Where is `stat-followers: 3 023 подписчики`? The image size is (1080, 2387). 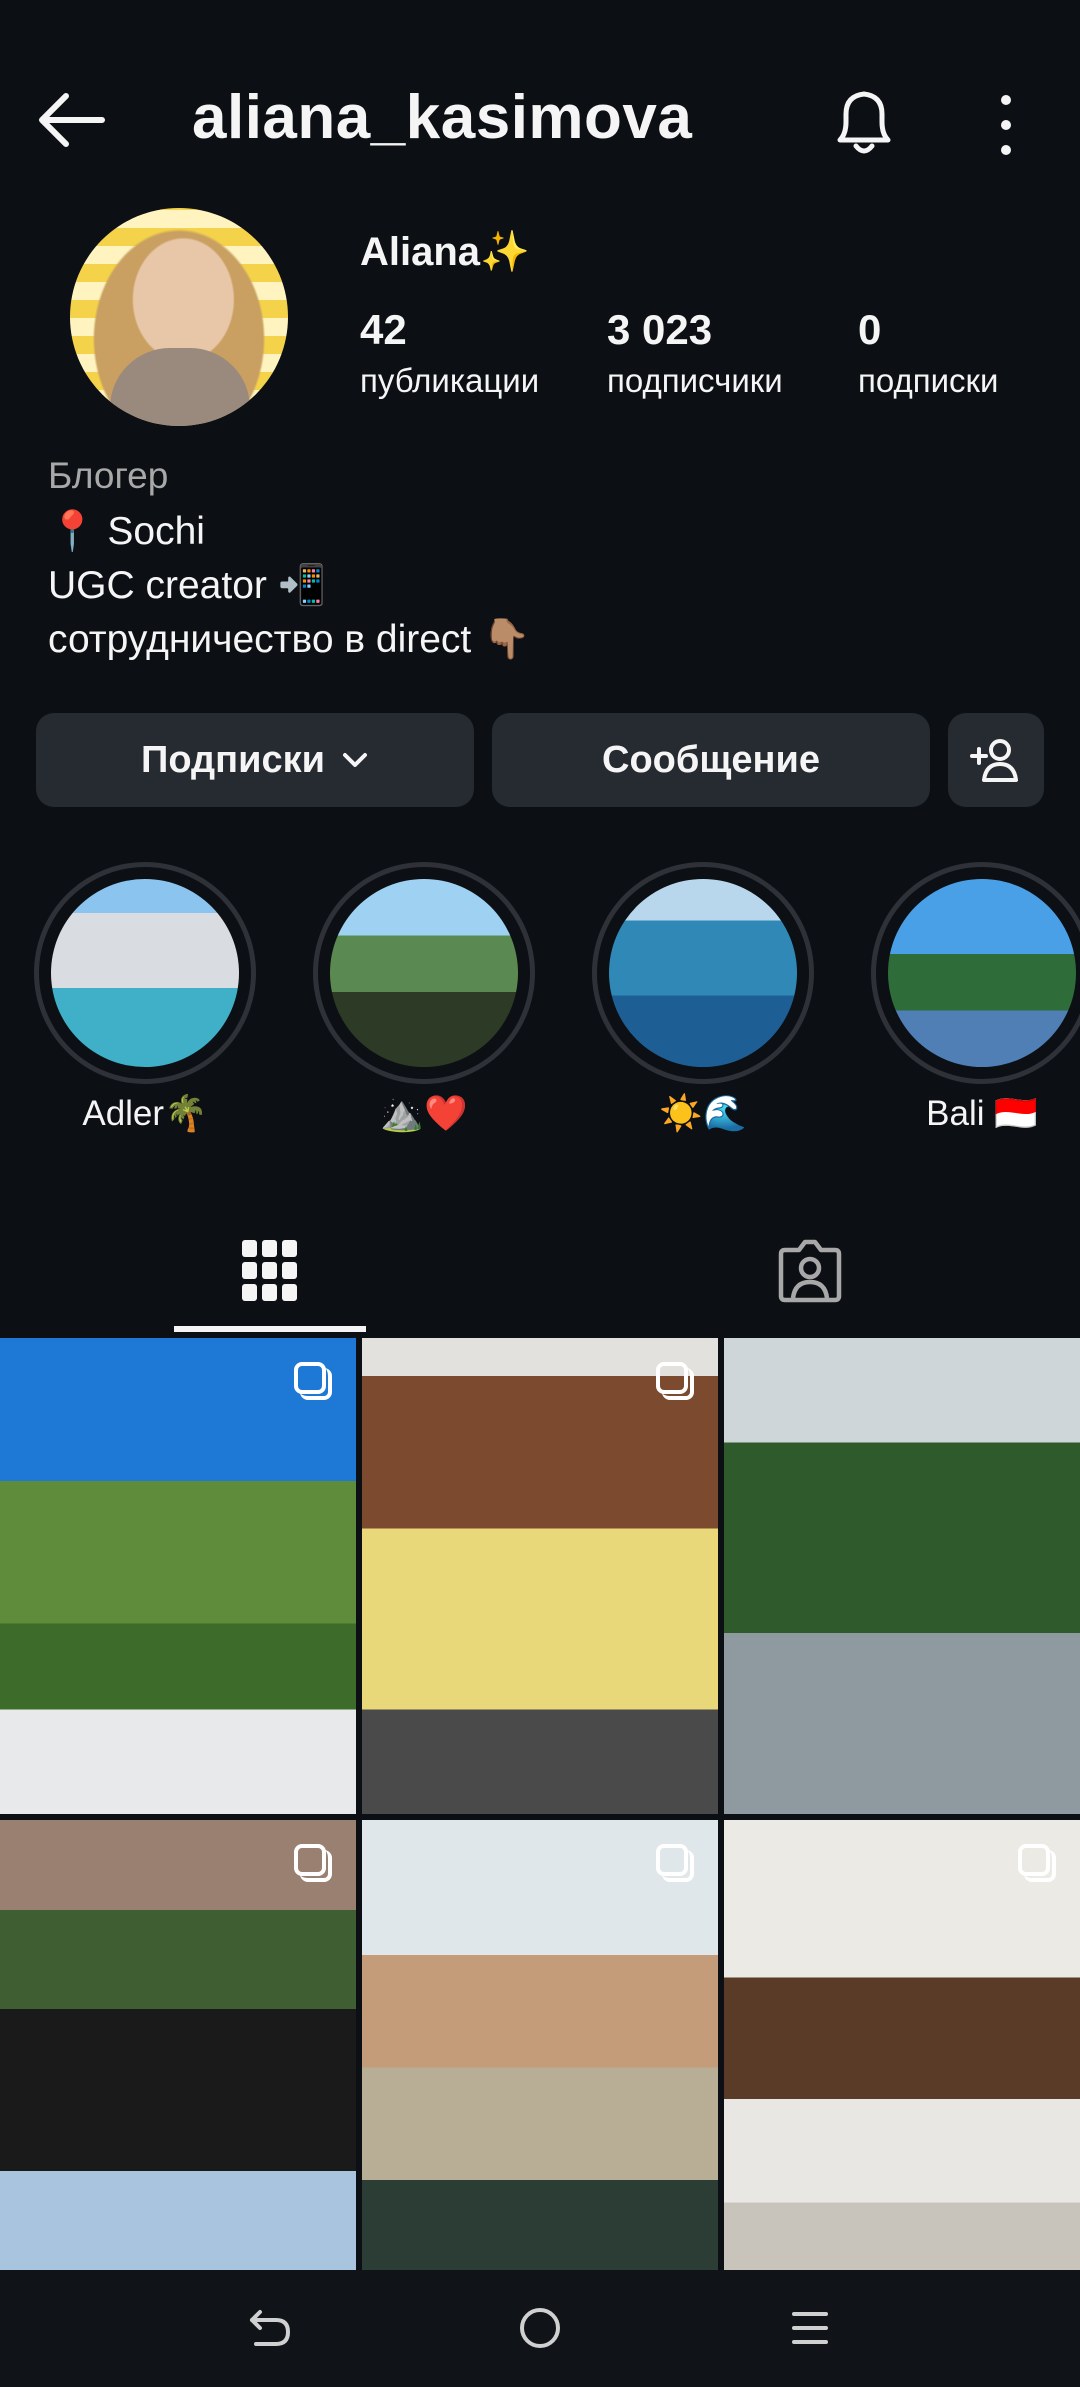
stat-followers: 3 023 подписчики is located at coordinates (695, 353).